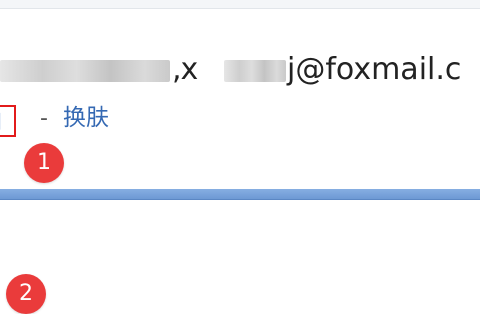 This screenshot has height=314, width=480. Describe the element at coordinates (8, 121) in the screenshot. I see `highlighted-menu-icon: ▯` at that location.